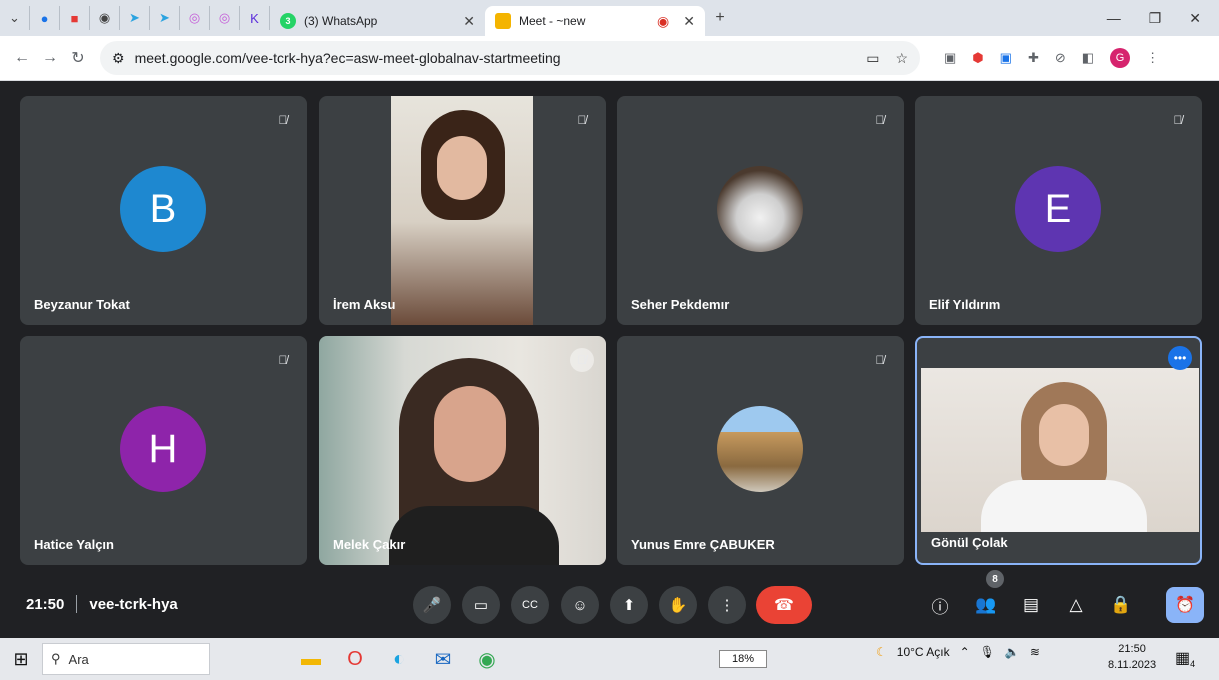 This screenshot has width=1219, height=680. I want to click on notification-center-icon: ▦4, so click(1185, 658).